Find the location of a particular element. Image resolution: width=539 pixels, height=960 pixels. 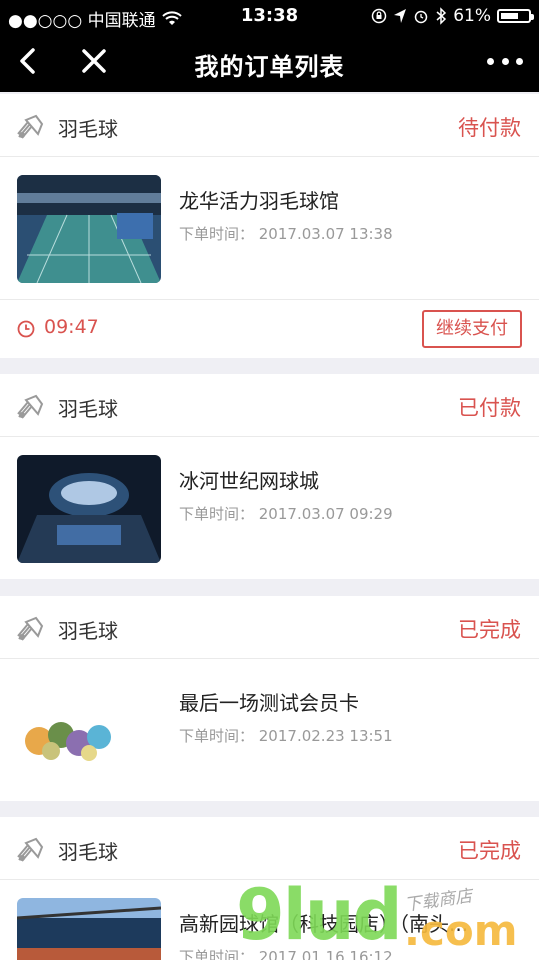

order-footer: 09:47 继续支付 is located at coordinates (269, 328).